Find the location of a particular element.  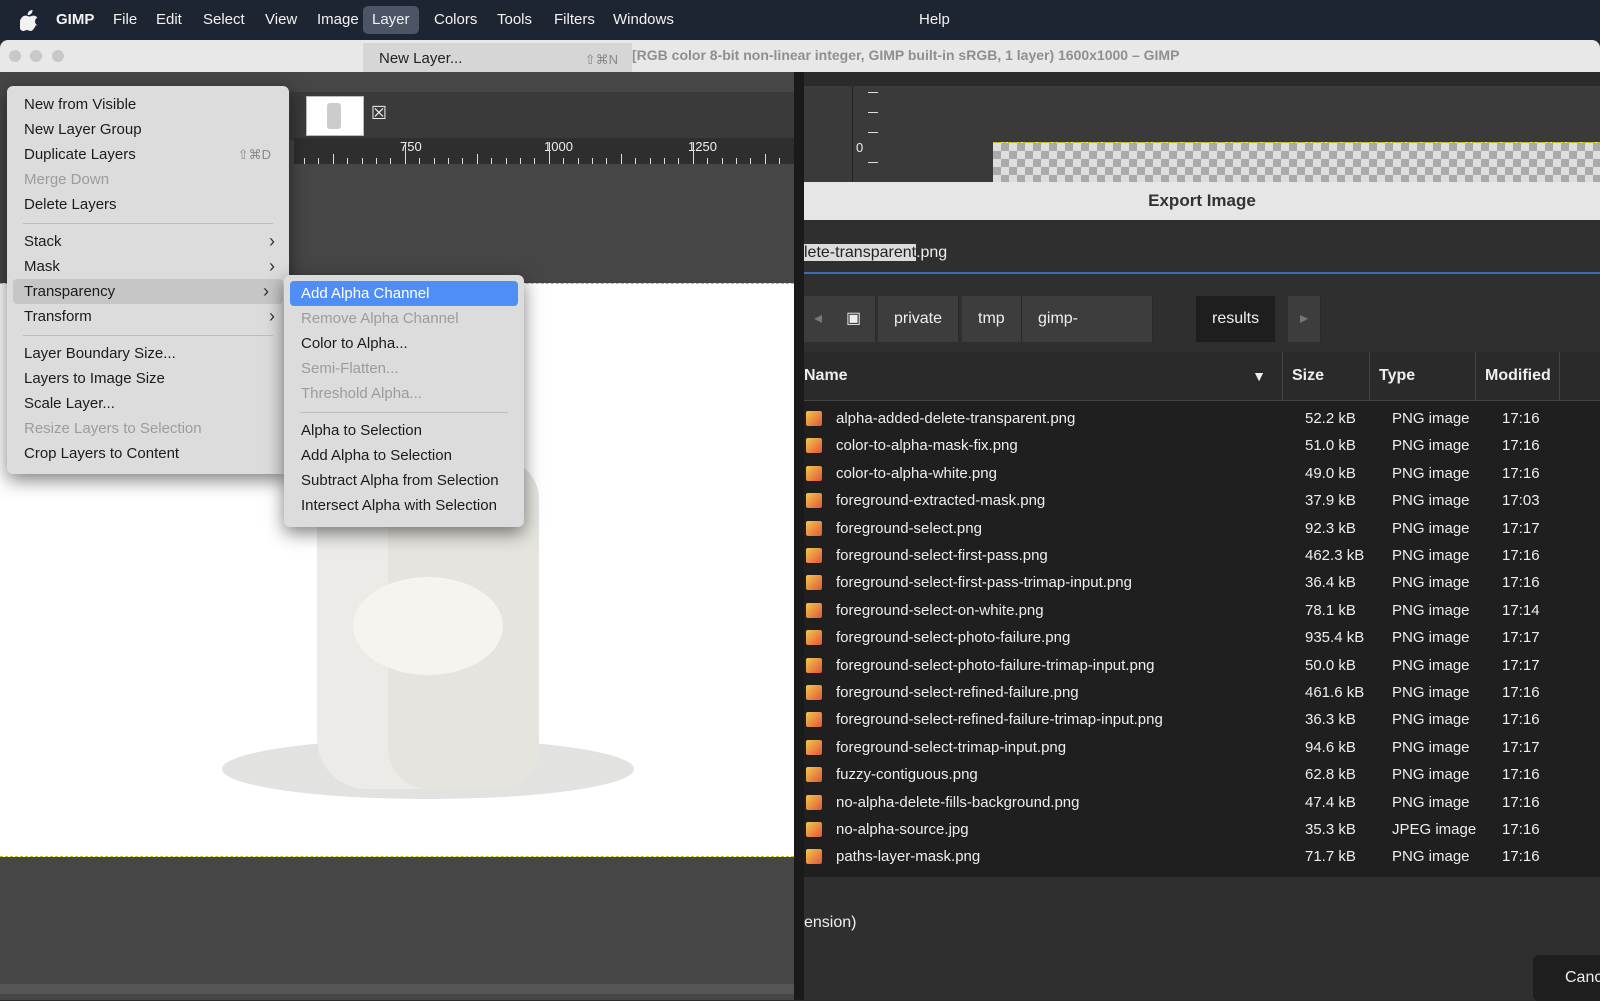

close-tab-icon: ☒ is located at coordinates (379, 113).